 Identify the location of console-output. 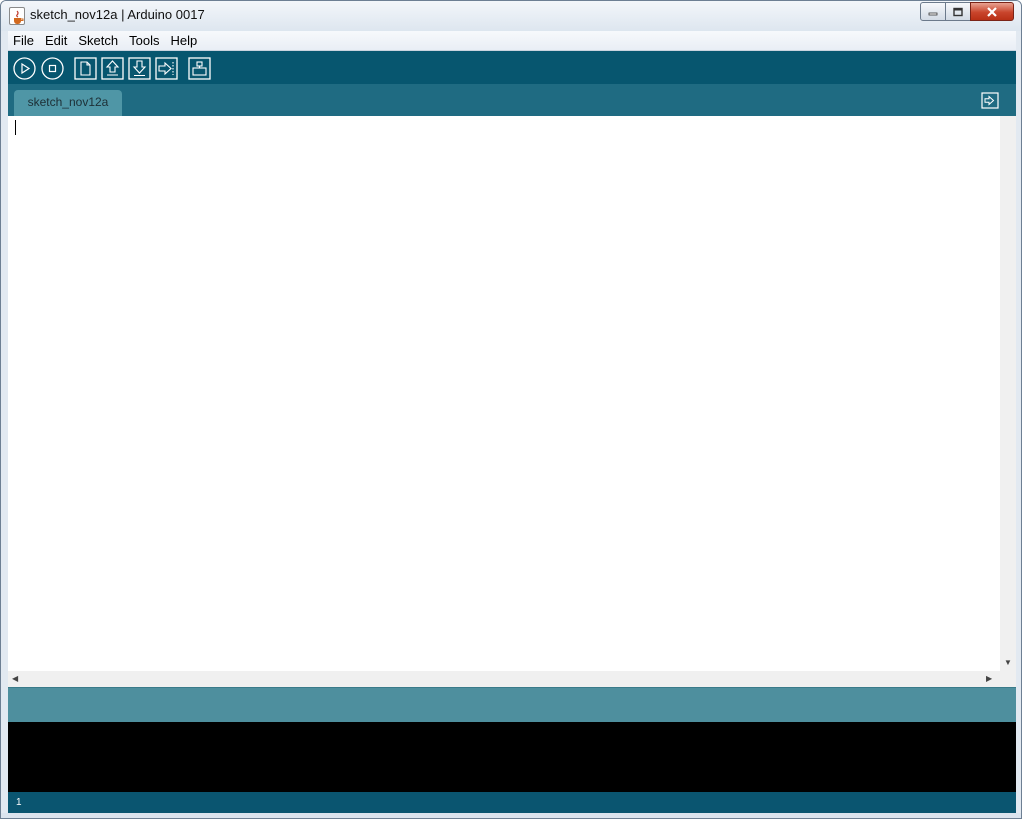
(512, 757).